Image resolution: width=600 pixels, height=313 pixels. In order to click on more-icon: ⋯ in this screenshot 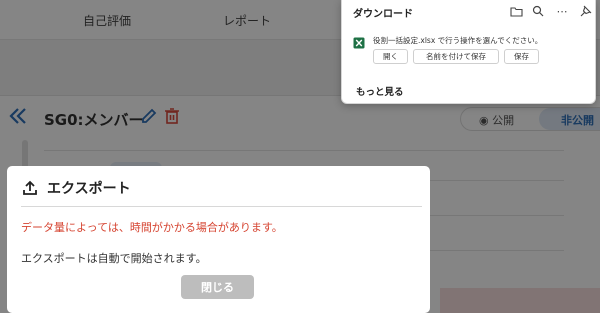, I will do `click(562, 11)`.